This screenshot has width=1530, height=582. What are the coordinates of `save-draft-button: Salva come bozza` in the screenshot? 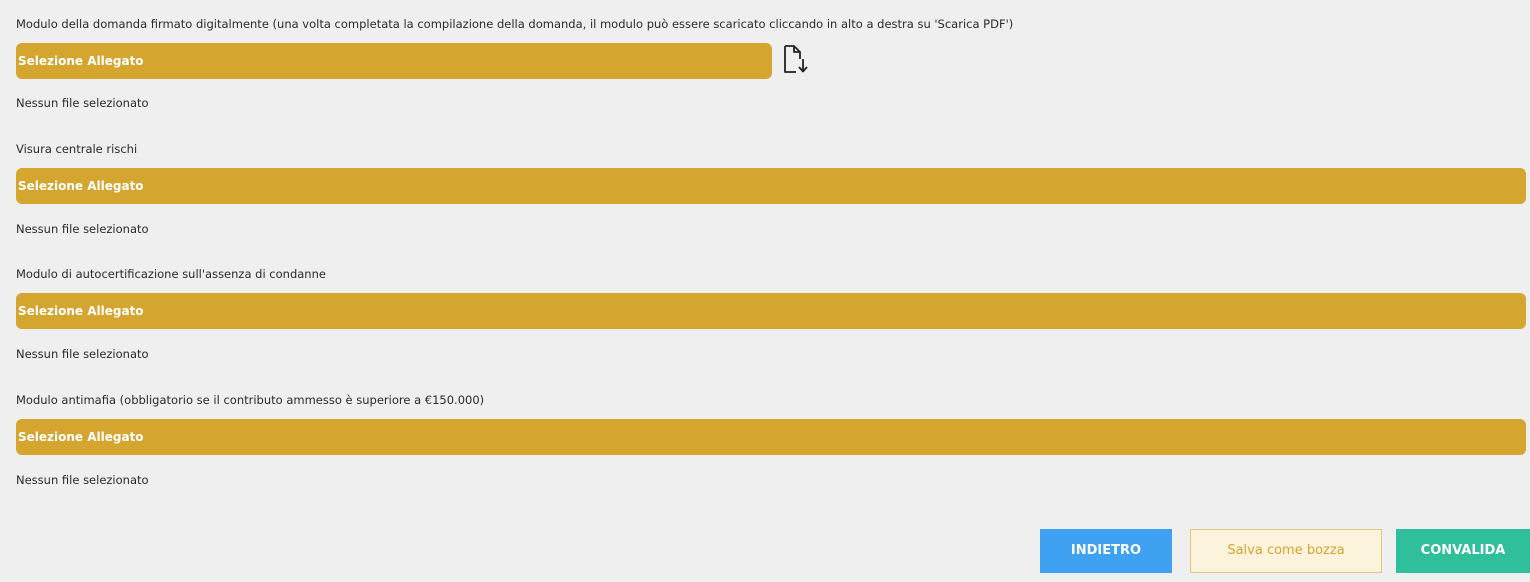 It's located at (1286, 551).